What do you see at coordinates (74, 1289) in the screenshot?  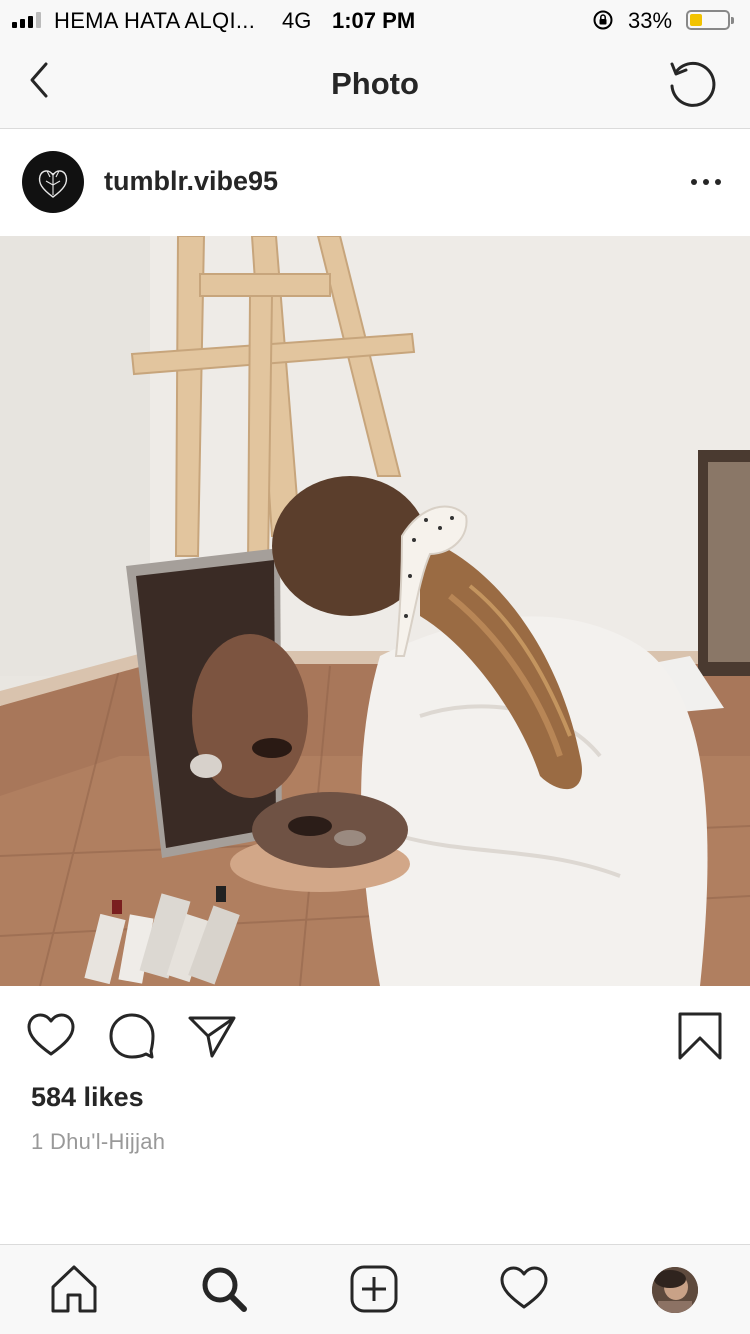 I see `home-icon` at bounding box center [74, 1289].